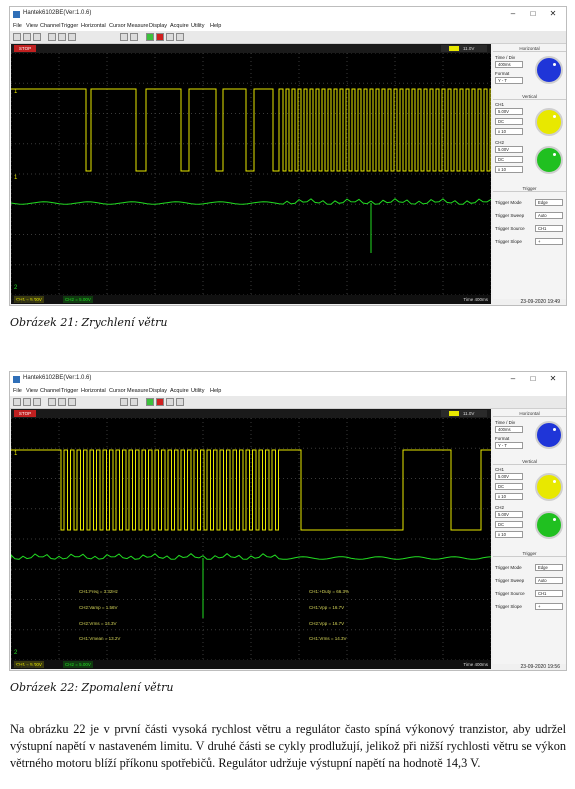  Describe the element at coordinates (16, 178) in the screenshot. I see `ch1-ground-marker: 1` at that location.